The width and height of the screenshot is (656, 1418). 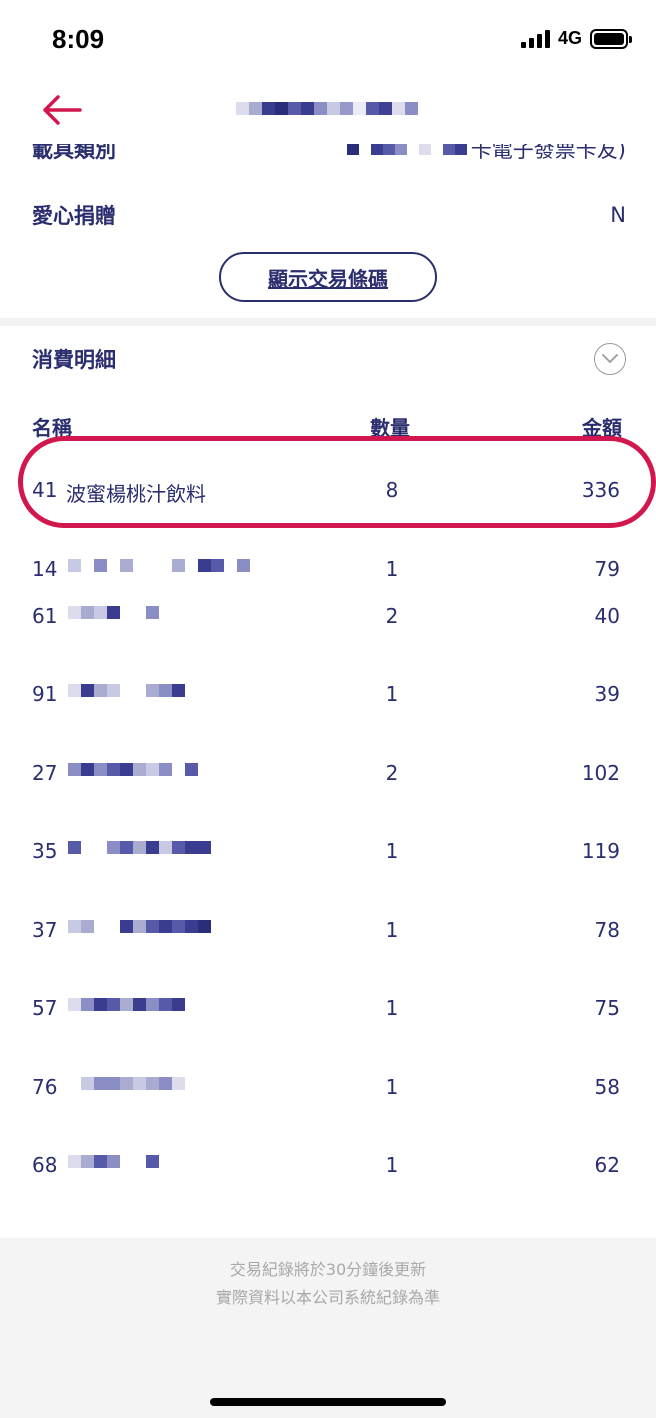 I want to click on item-name: 波蜜楊桃汁飲料, so click(x=136, y=494).